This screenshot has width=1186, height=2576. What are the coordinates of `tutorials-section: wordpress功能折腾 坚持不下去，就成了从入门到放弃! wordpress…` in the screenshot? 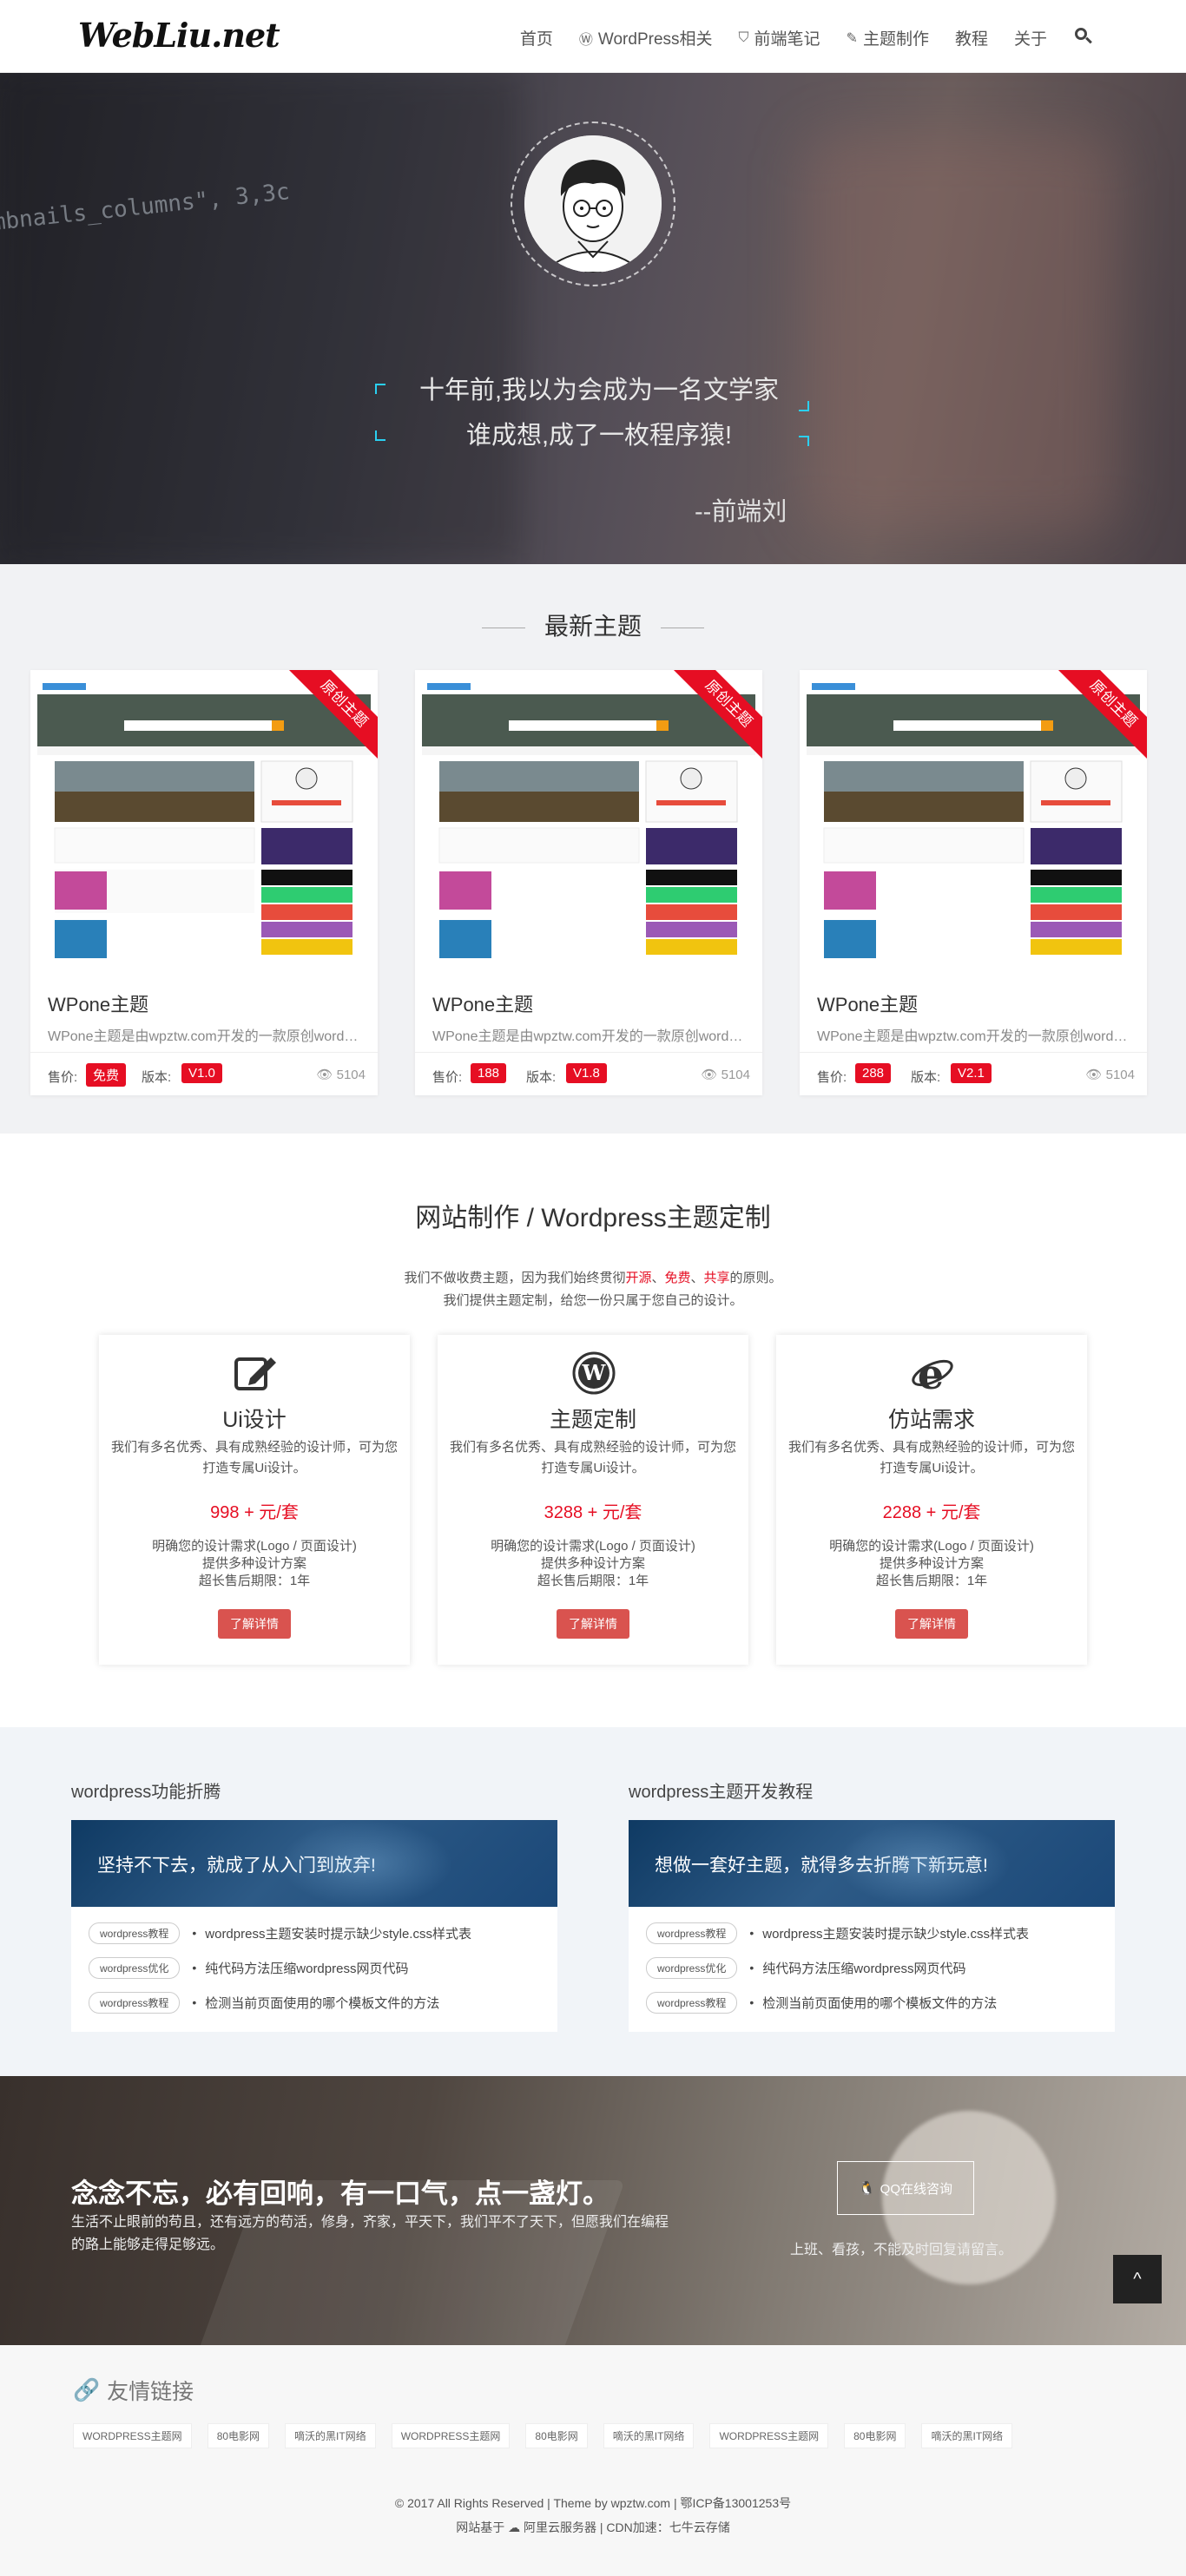 It's located at (593, 1902).